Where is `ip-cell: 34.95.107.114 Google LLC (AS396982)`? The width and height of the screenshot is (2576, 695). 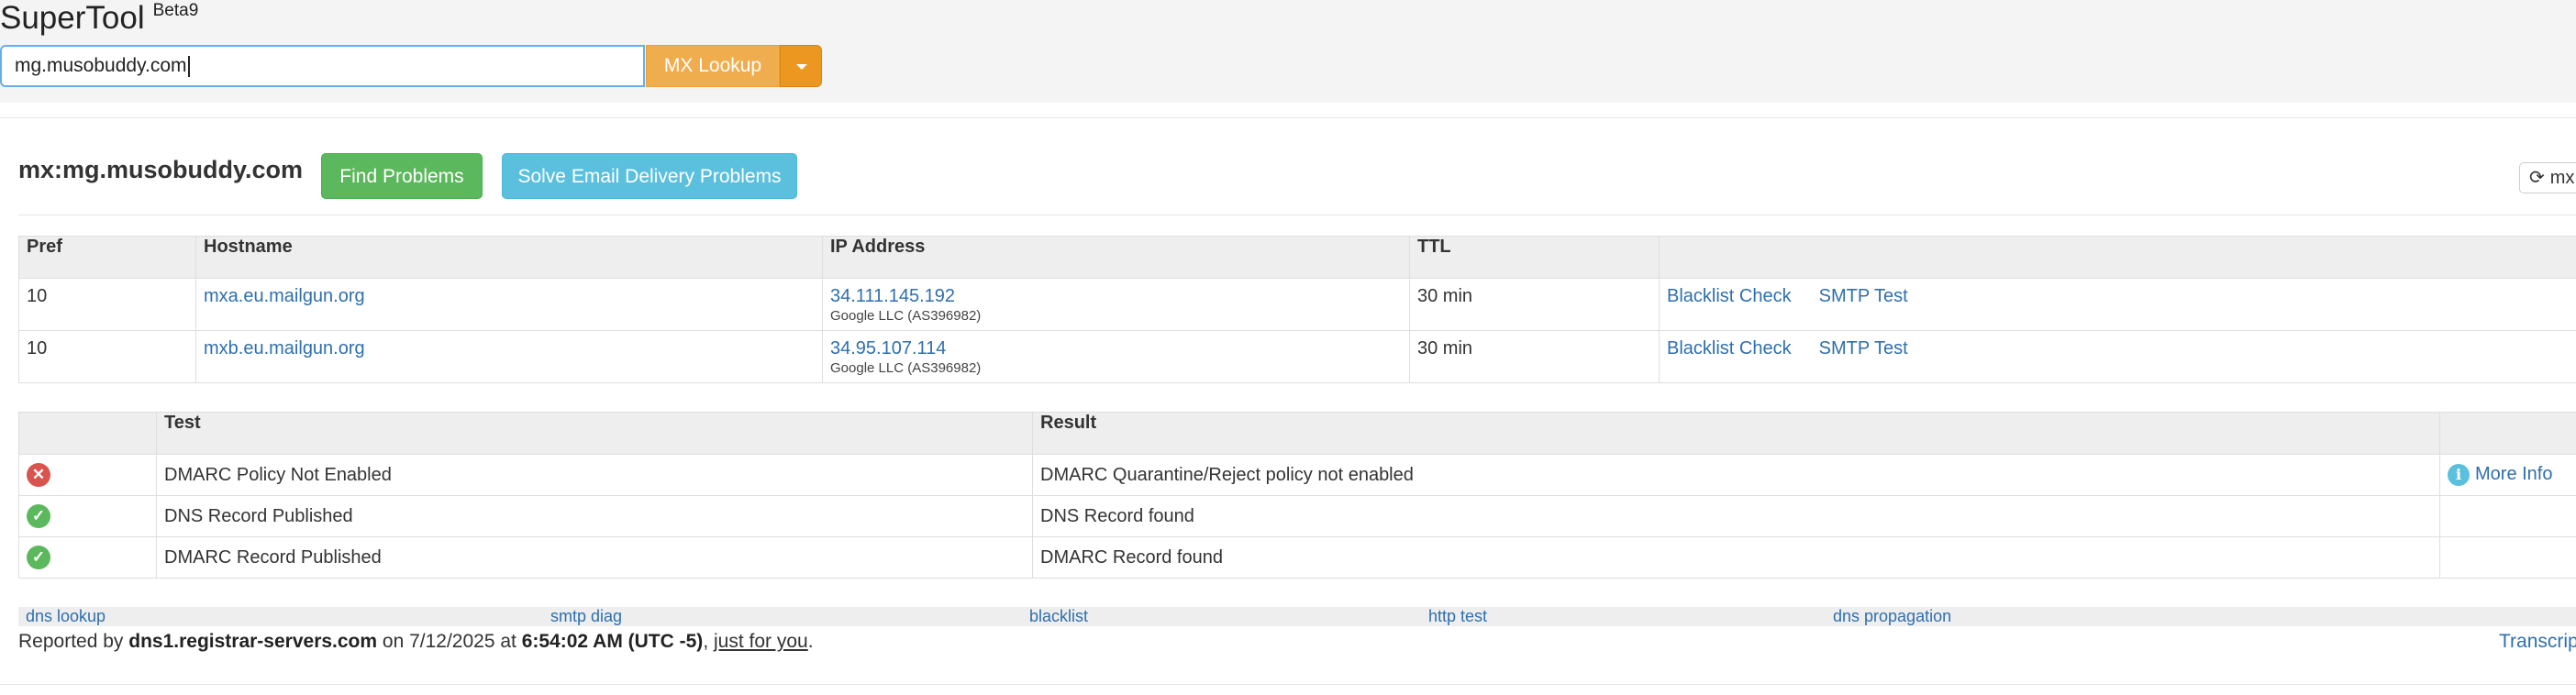 ip-cell: 34.95.107.114 Google LLC (AS396982) is located at coordinates (1116, 356).